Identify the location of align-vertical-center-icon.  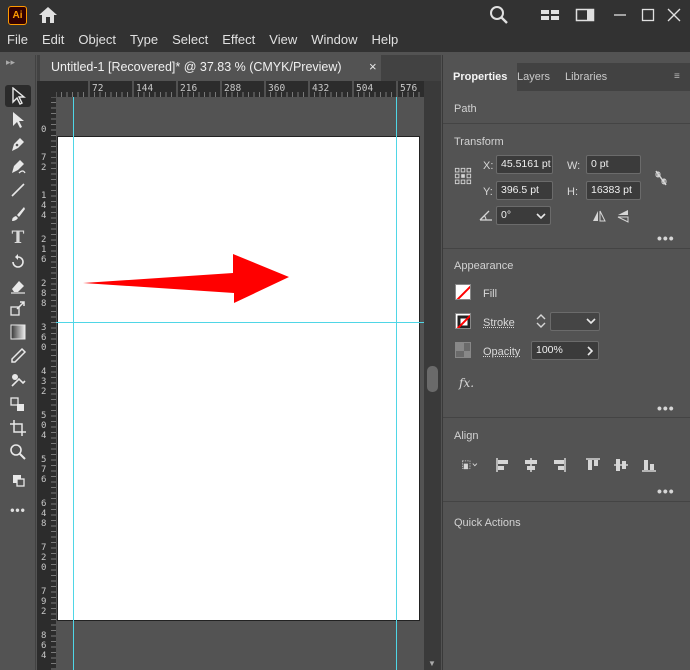
(621, 465).